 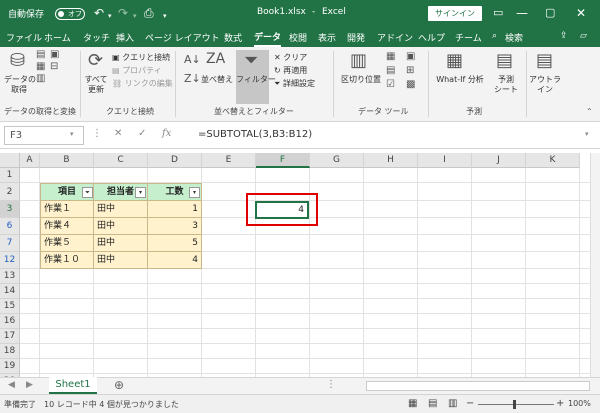 I want to click on tab-touch: タッチ, so click(x=96, y=37).